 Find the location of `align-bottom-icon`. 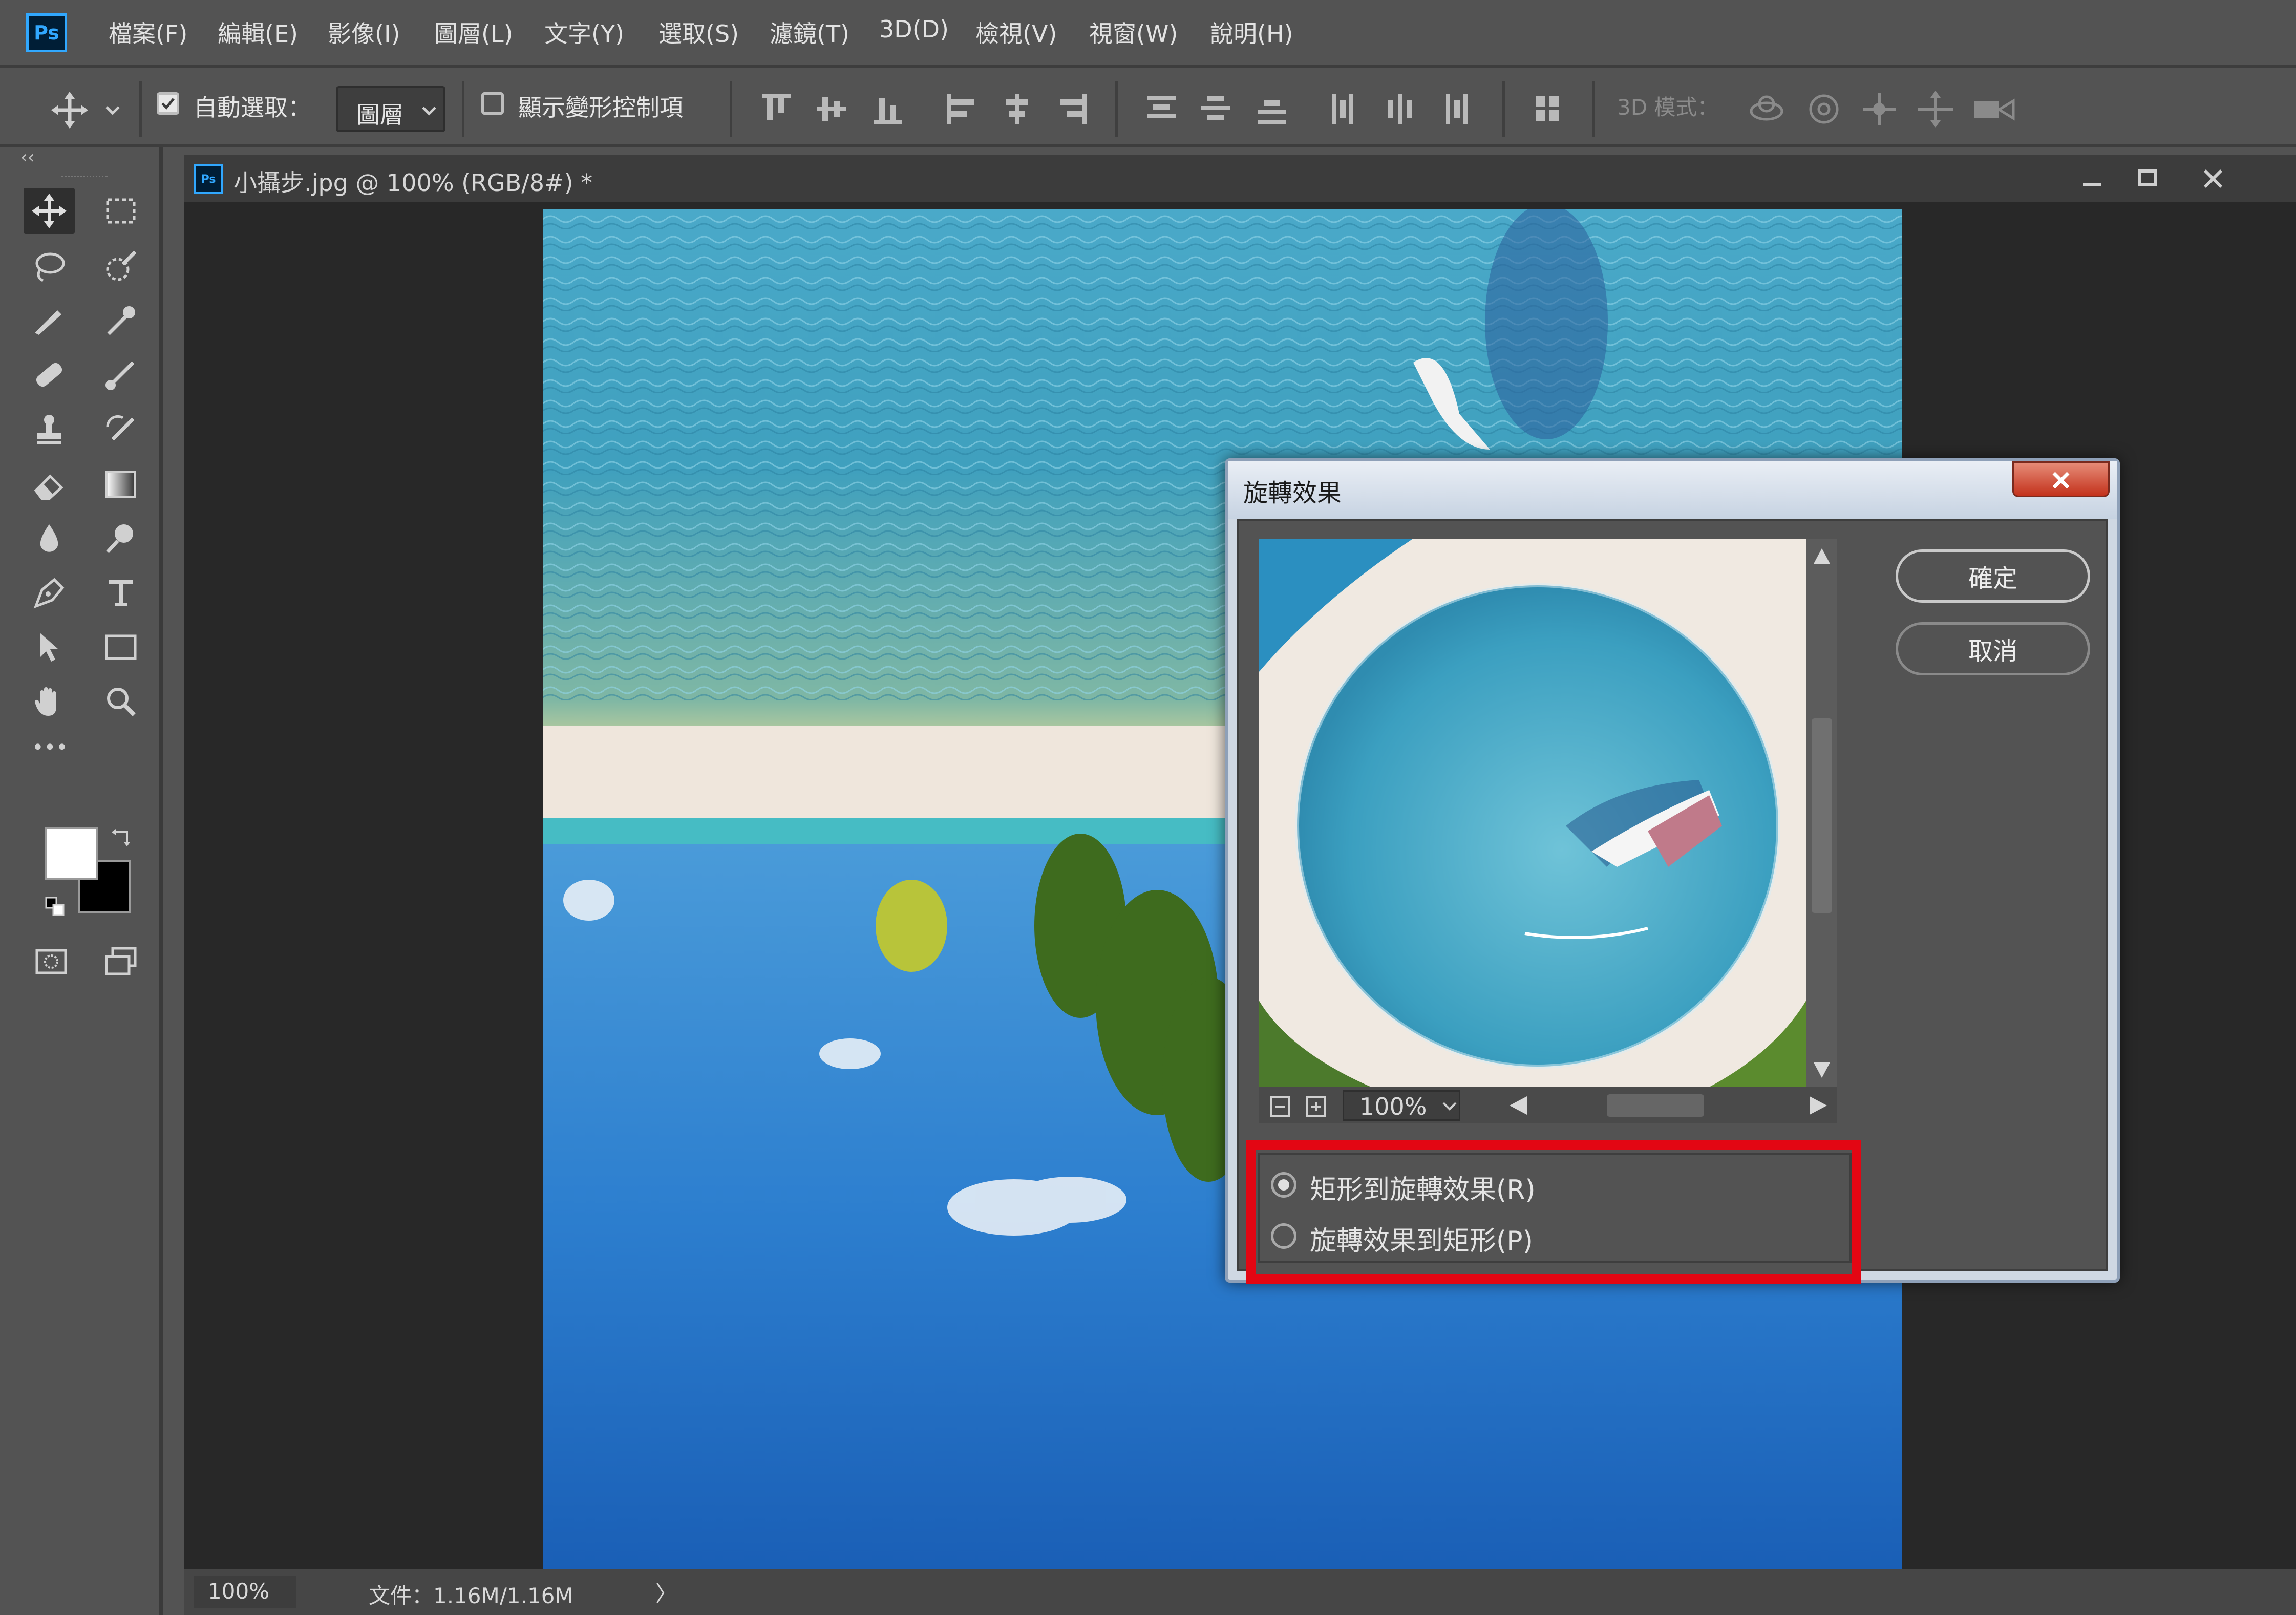

align-bottom-icon is located at coordinates (888, 109).